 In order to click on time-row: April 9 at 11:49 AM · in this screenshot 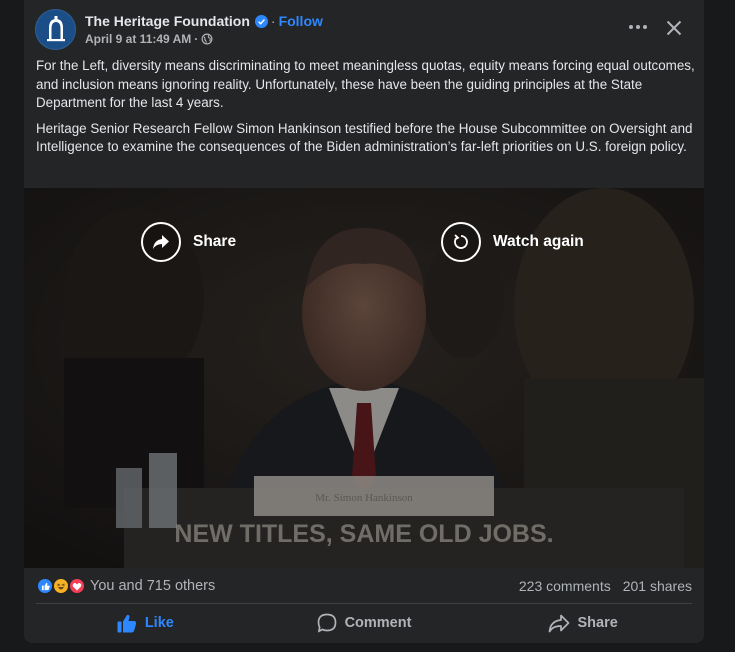, I will do `click(204, 39)`.